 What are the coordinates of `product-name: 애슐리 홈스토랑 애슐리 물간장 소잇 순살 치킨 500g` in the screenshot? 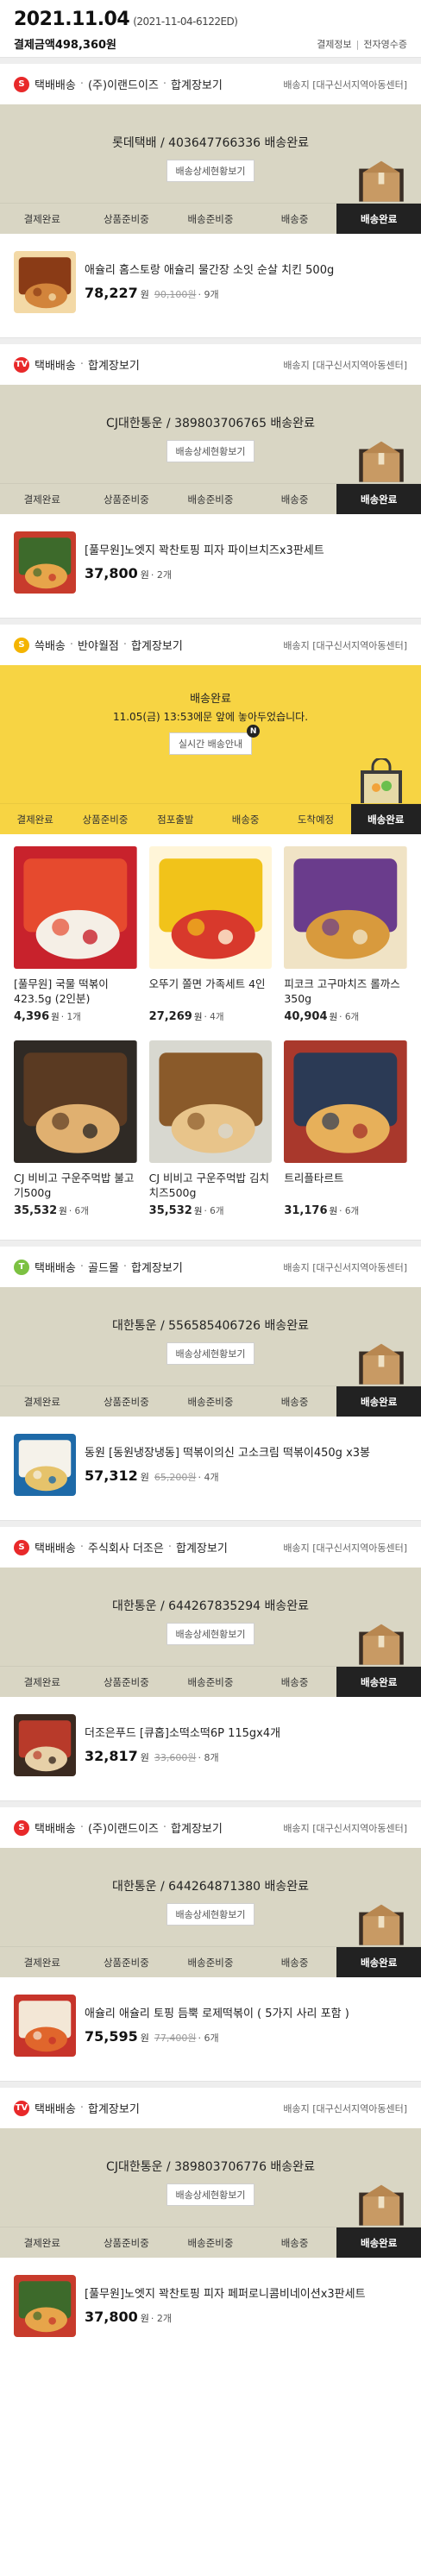 It's located at (210, 271).